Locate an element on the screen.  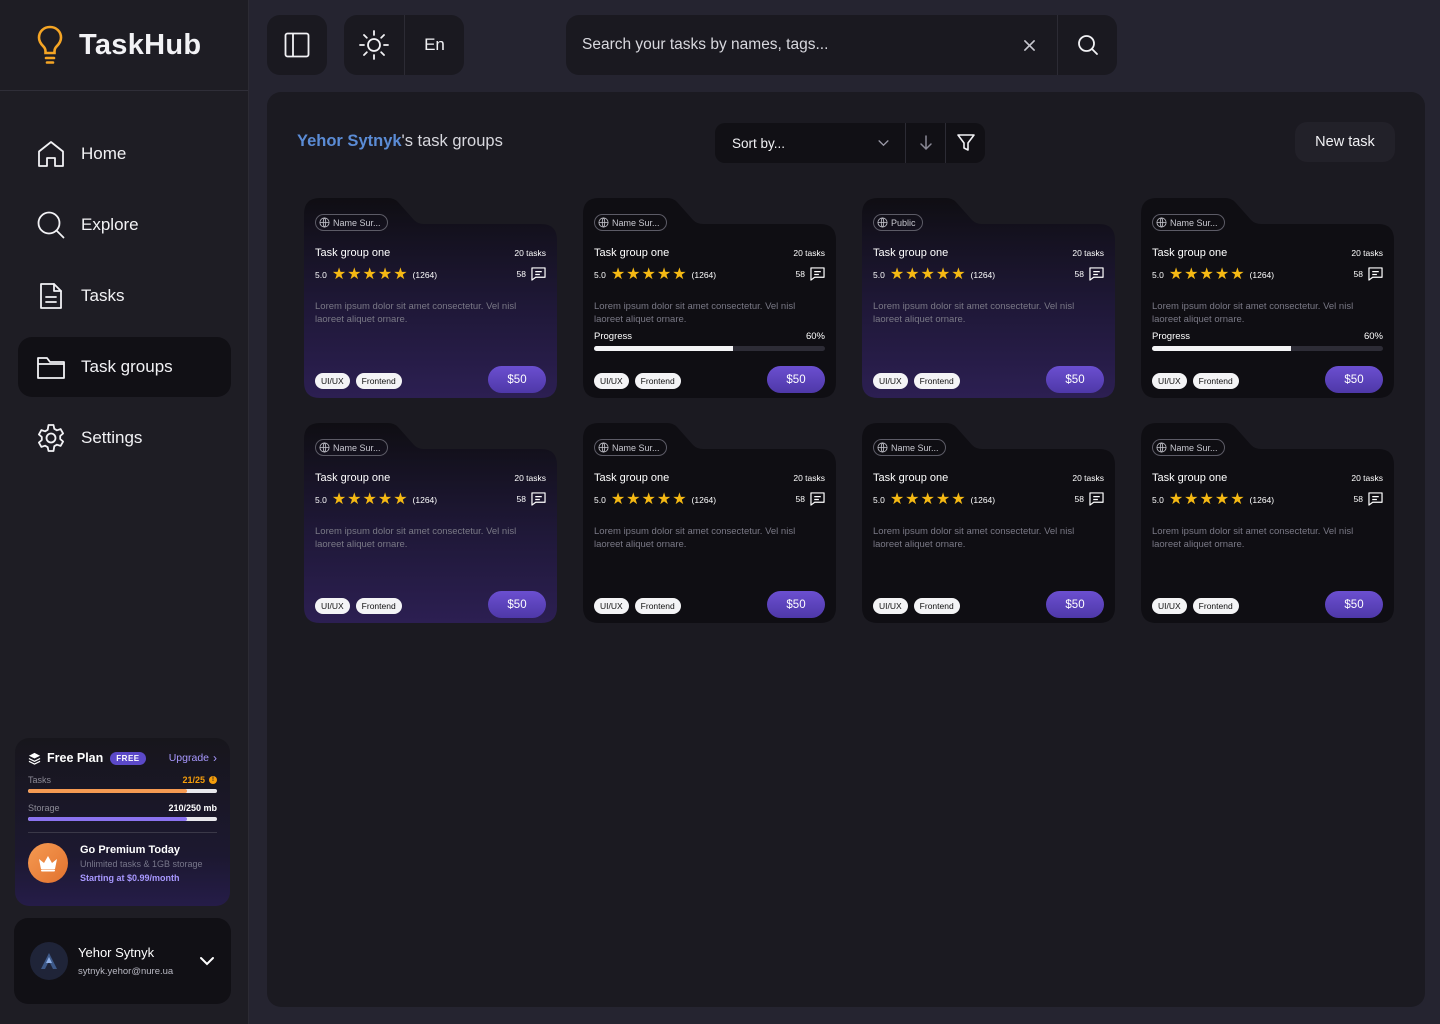
theme-toggle-button is located at coordinates (374, 45).